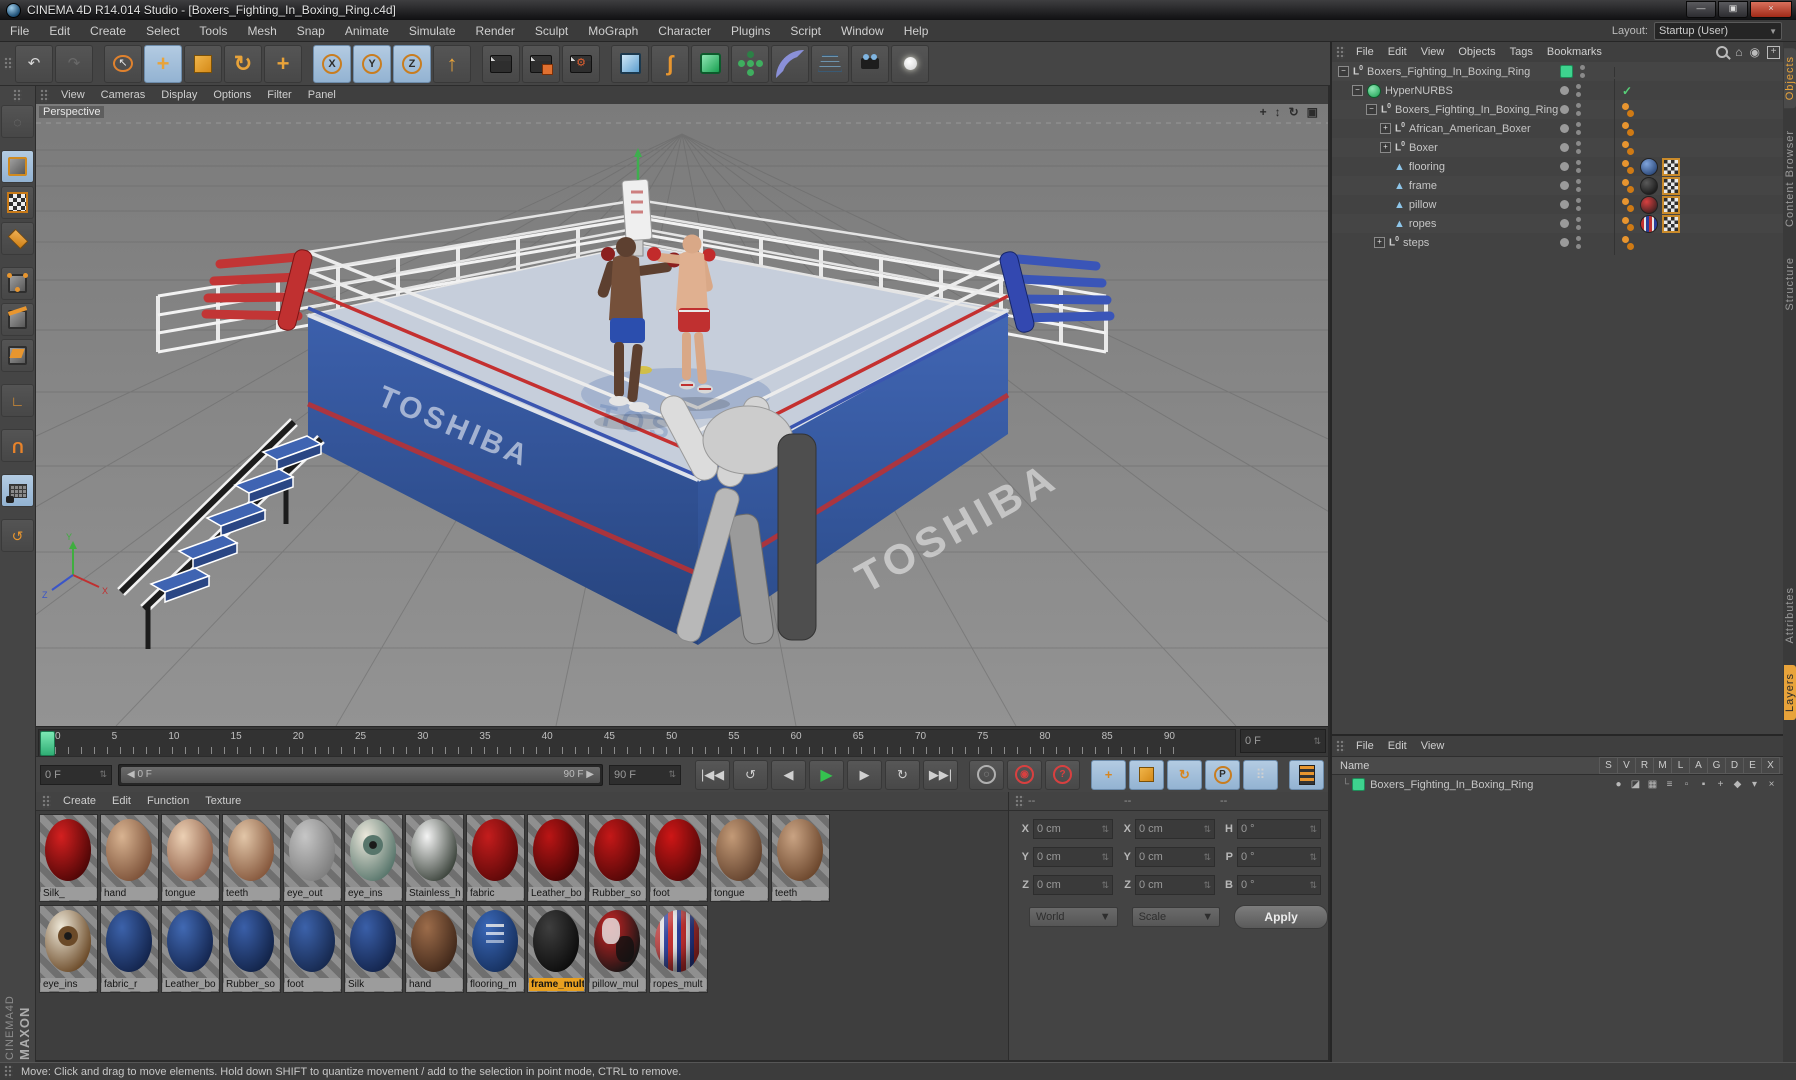 Image resolution: width=1796 pixels, height=1080 pixels. Describe the element at coordinates (163, 63) in the screenshot. I see `move-tool: +` at that location.